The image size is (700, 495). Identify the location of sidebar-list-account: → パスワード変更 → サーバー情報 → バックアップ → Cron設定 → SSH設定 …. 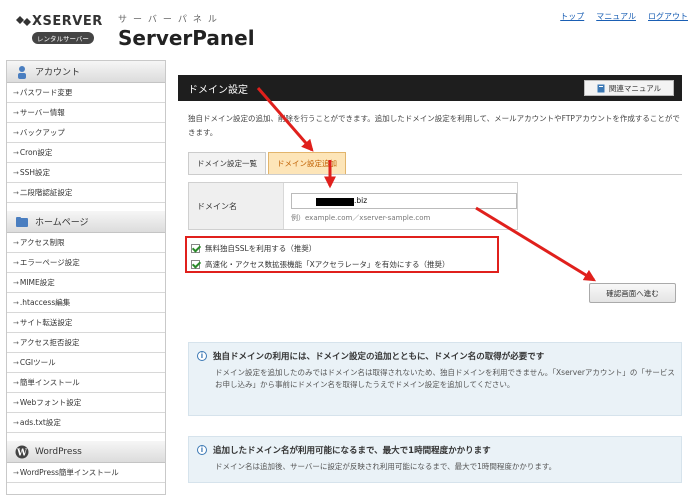
(86, 143).